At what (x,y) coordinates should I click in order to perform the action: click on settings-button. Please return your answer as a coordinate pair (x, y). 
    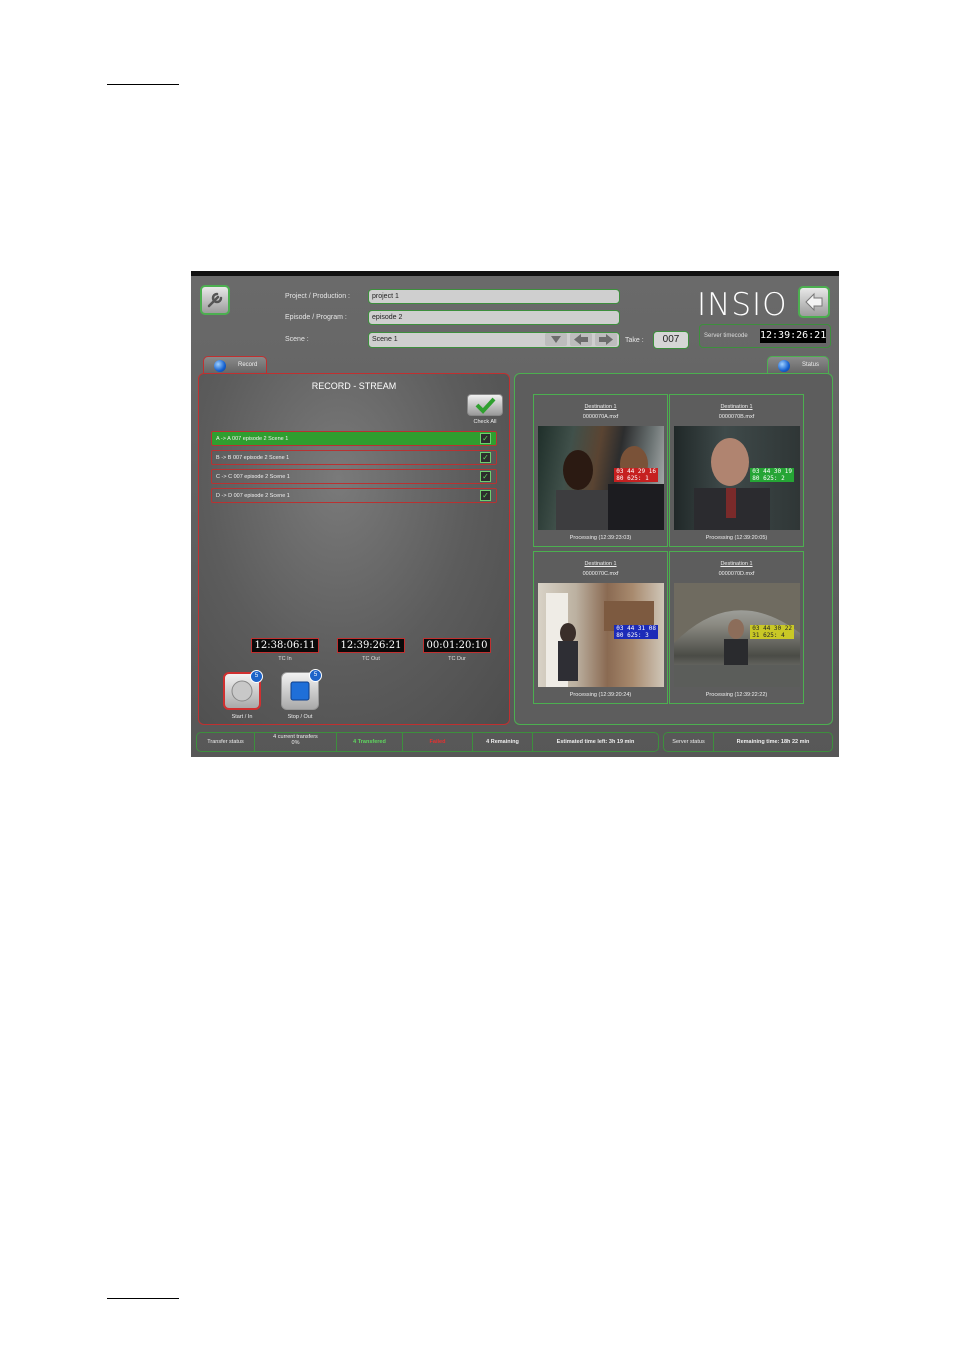
    Looking at the image, I should click on (215, 300).